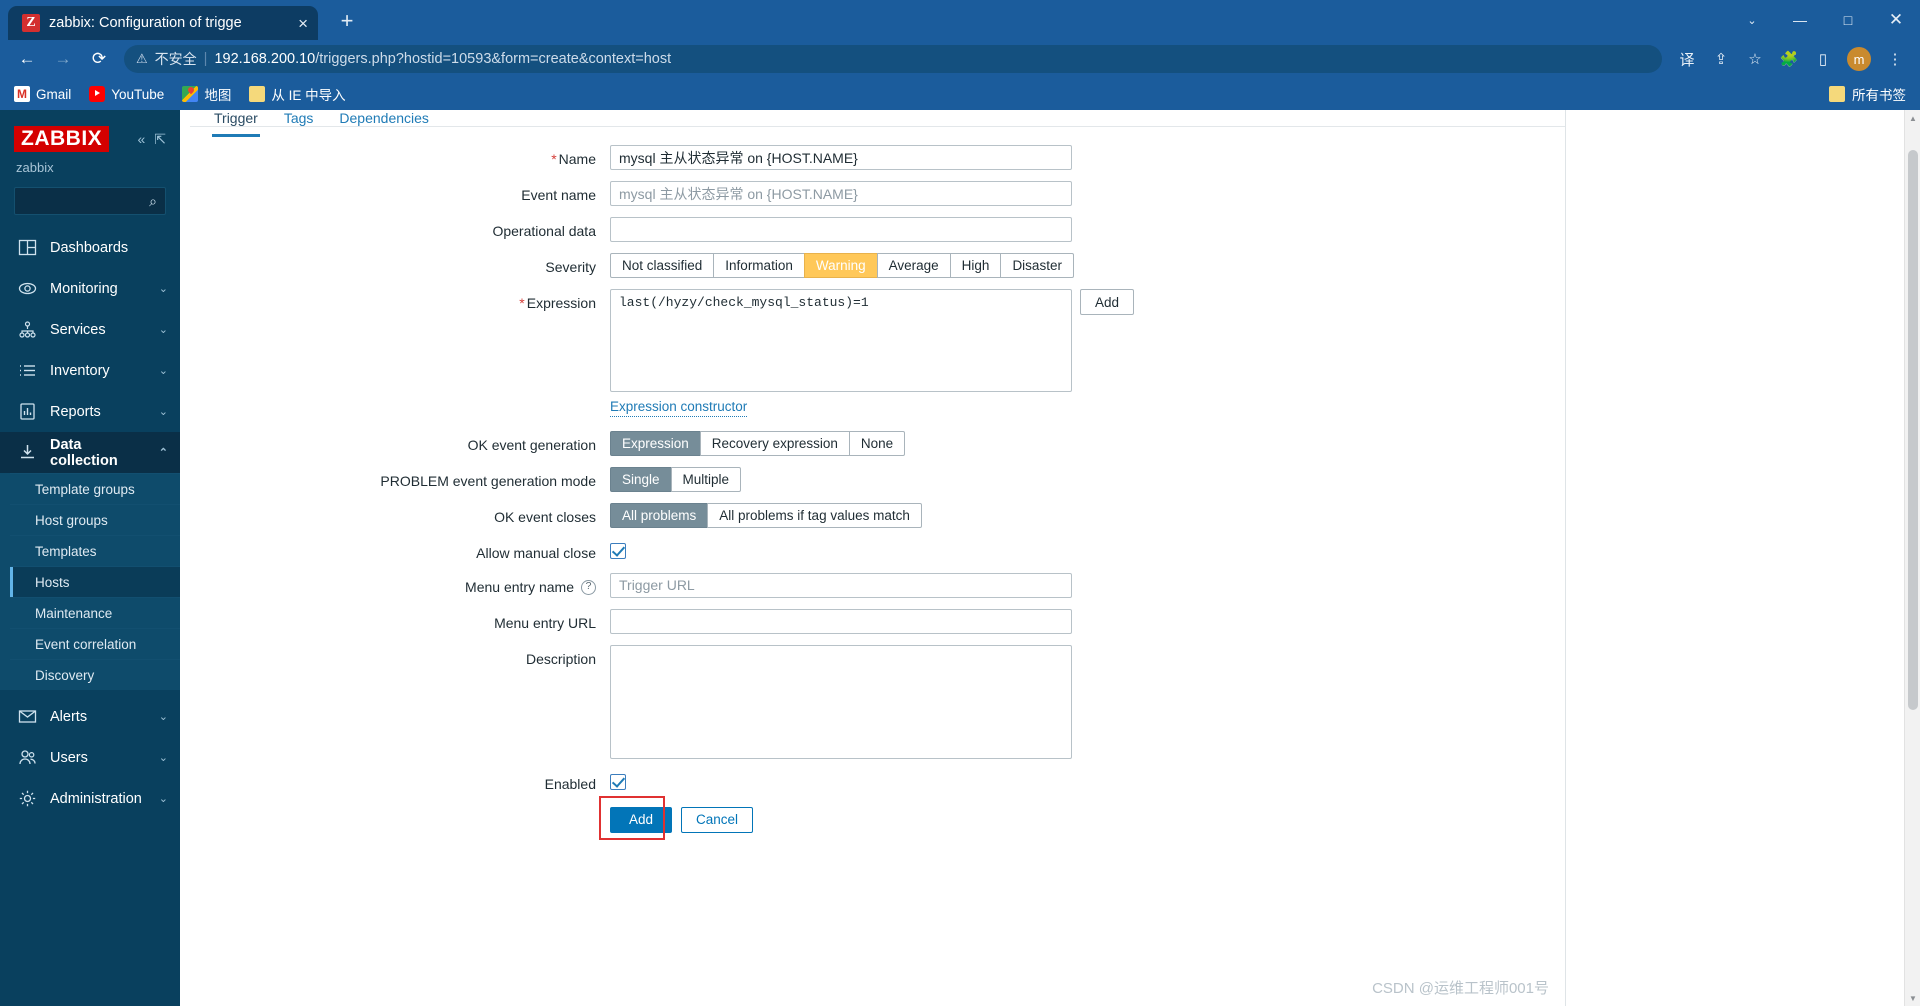  Describe the element at coordinates (42, 94) in the screenshot. I see `bookmark-gmail: Gmail` at that location.